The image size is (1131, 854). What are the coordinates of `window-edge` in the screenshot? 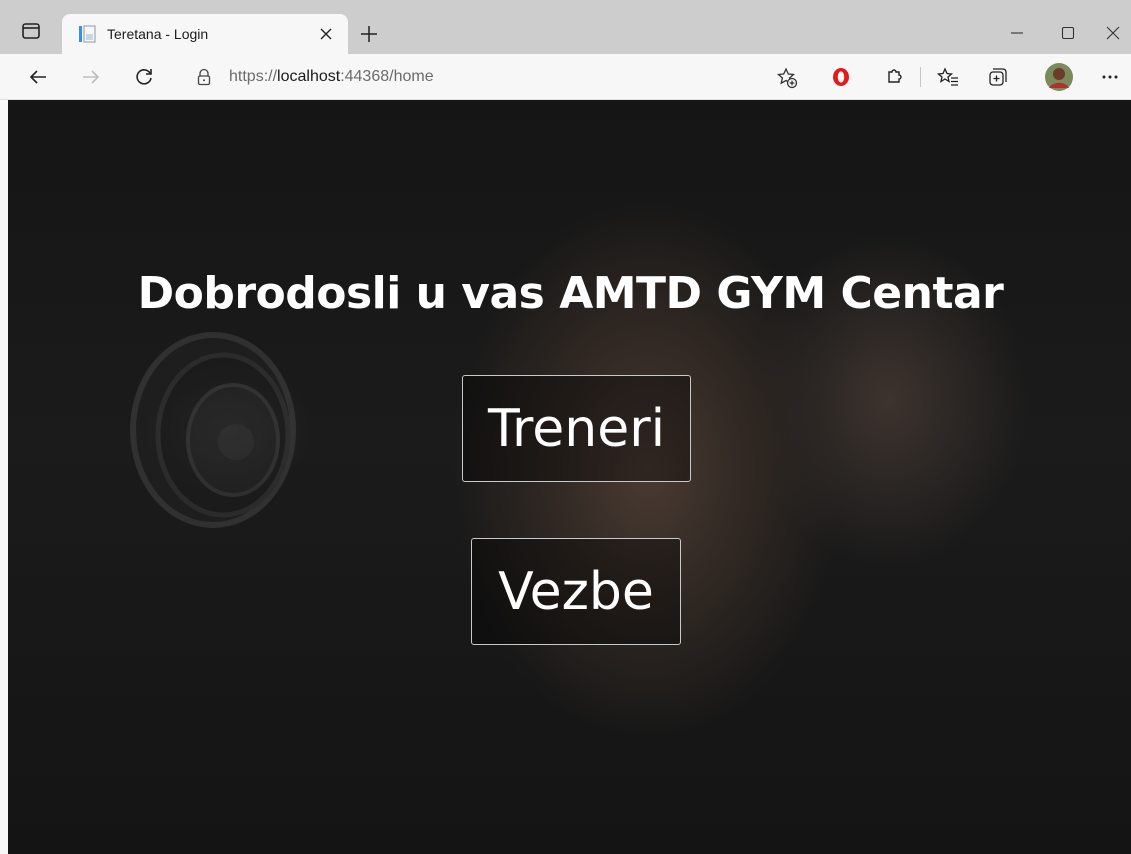 It's located at (4, 477).